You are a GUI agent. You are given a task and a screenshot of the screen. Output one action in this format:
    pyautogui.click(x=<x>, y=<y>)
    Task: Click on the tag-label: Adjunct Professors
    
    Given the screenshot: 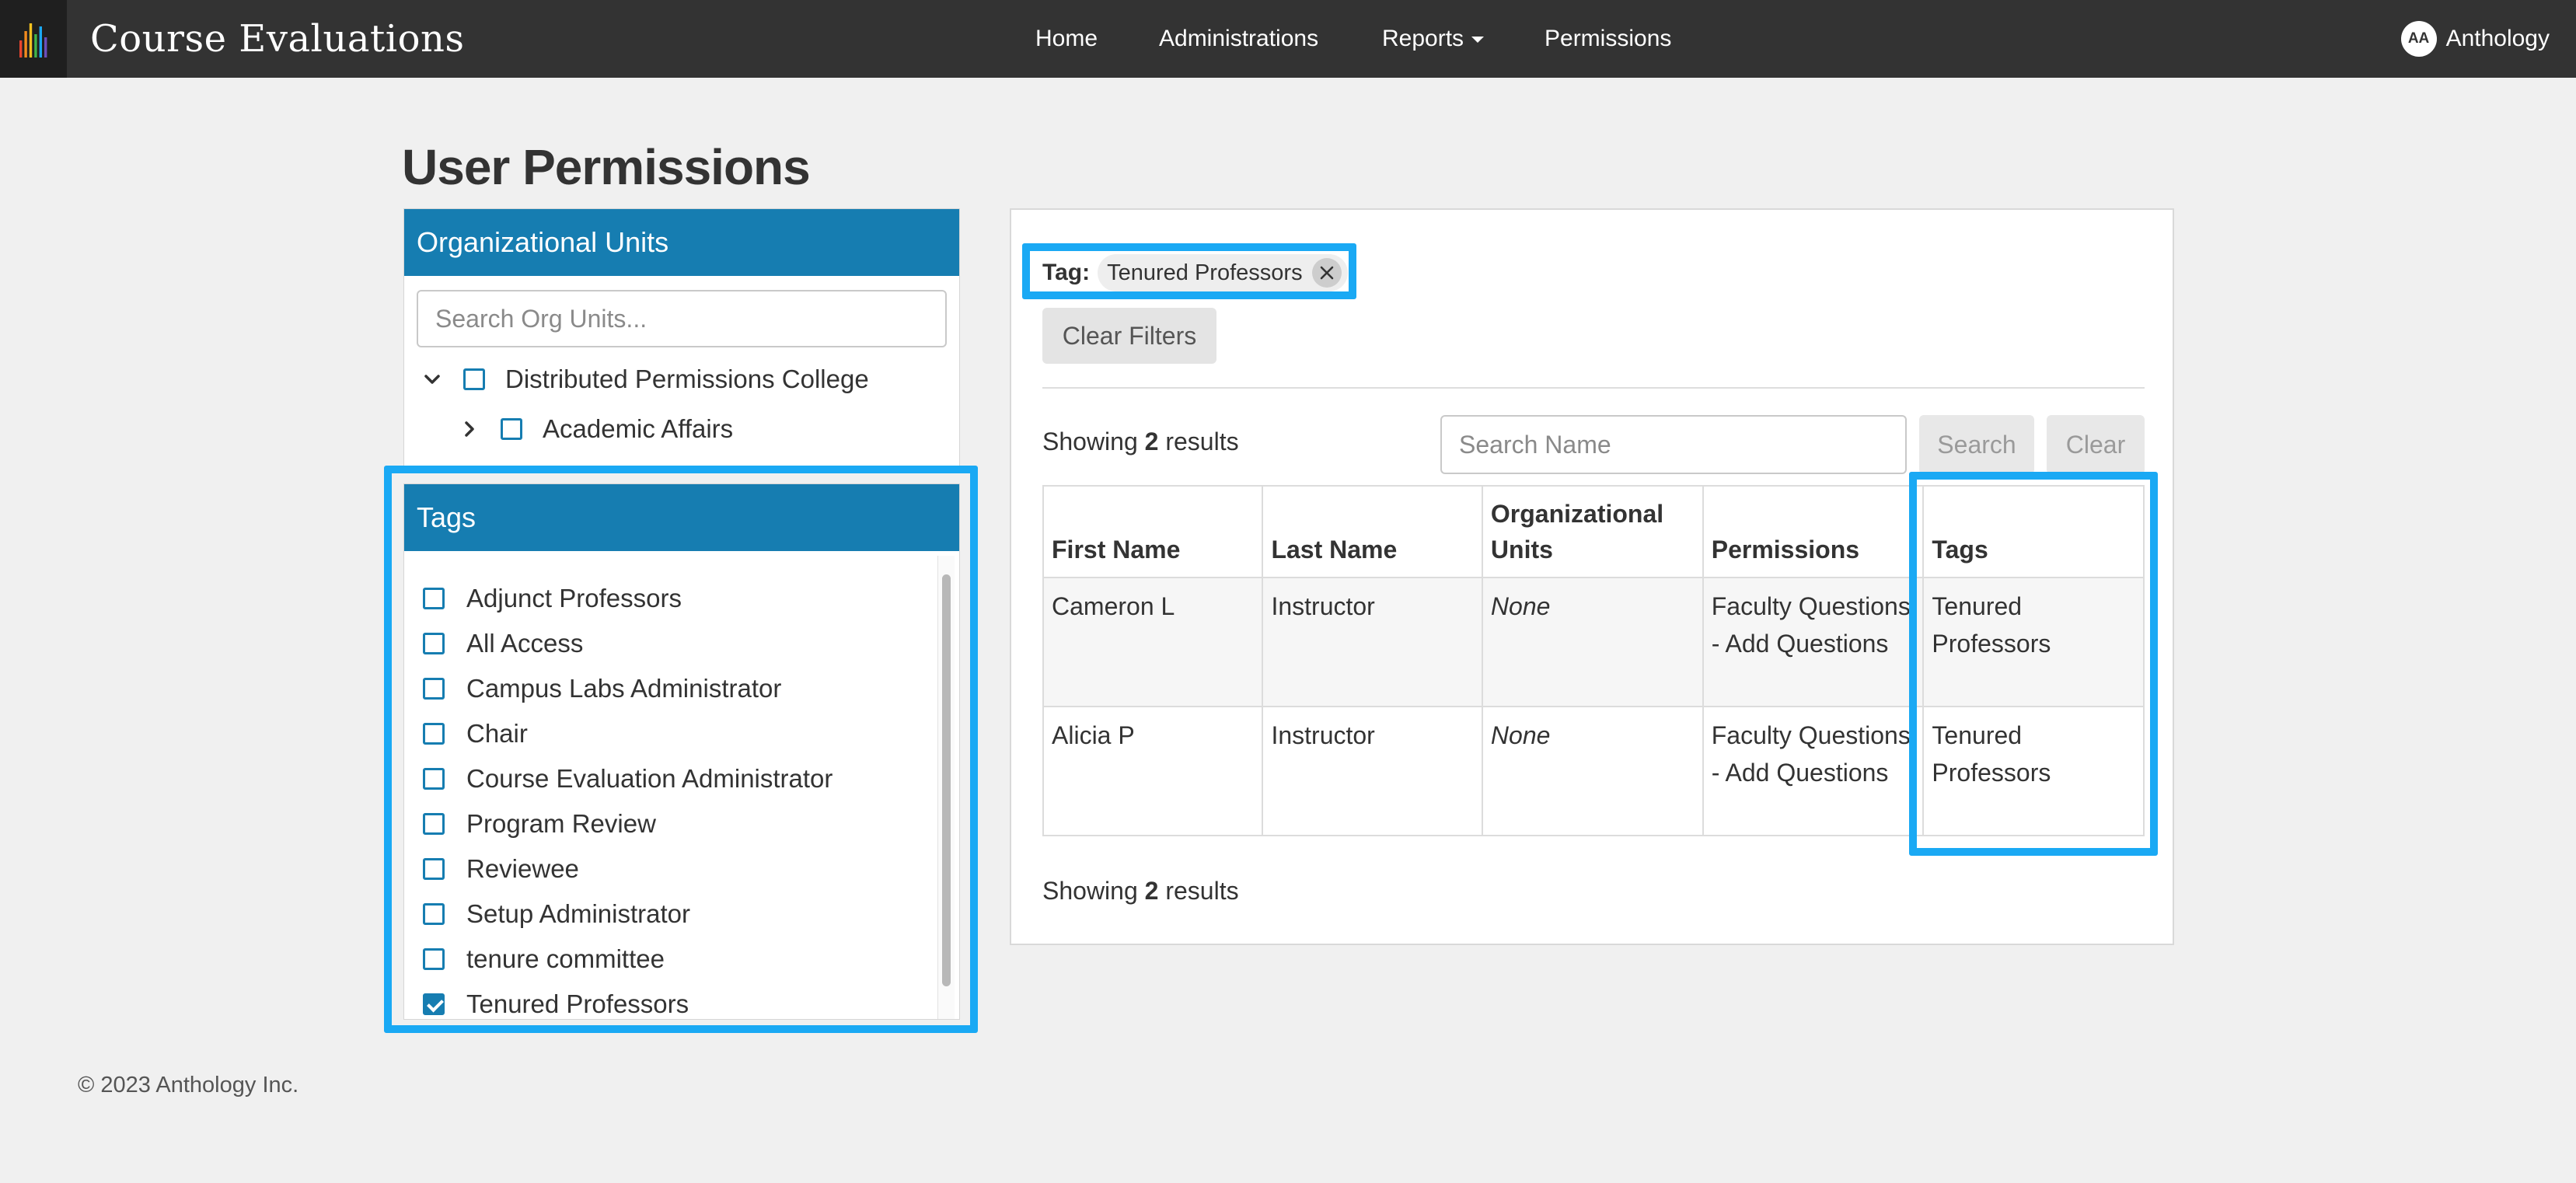 What is the action you would take?
    pyautogui.click(x=574, y=598)
    